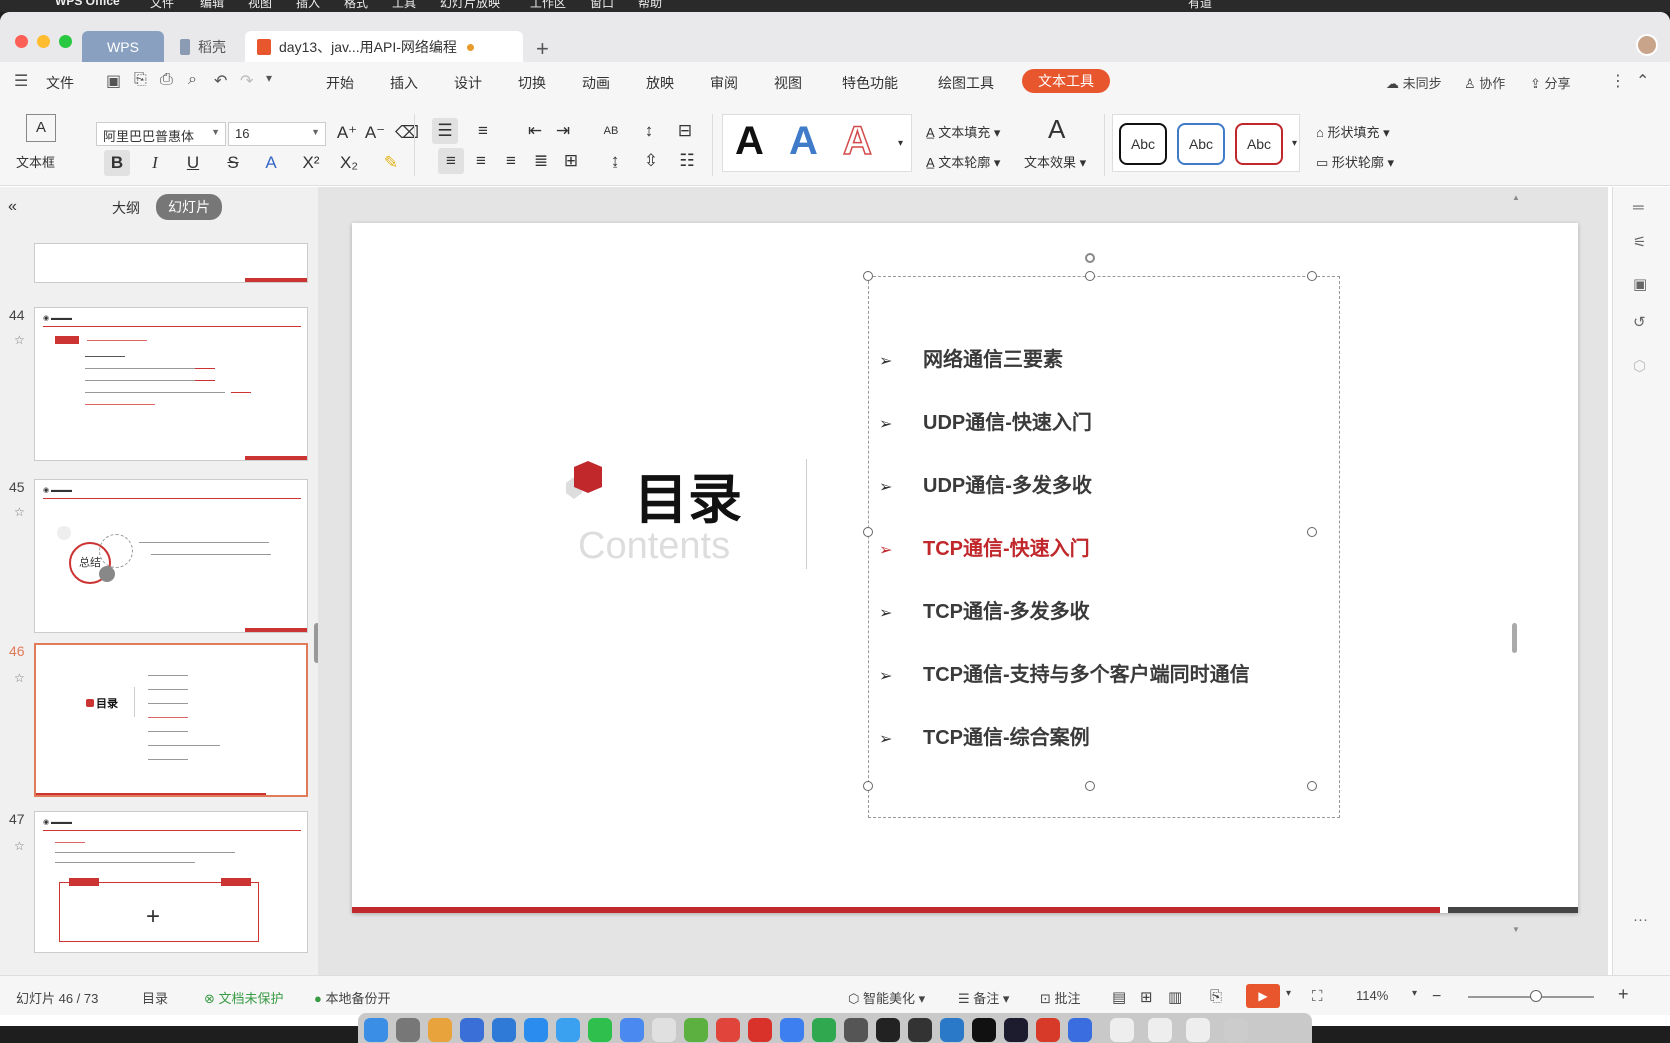 The height and width of the screenshot is (1043, 1670). I want to click on terminal-icon, so click(888, 1030).